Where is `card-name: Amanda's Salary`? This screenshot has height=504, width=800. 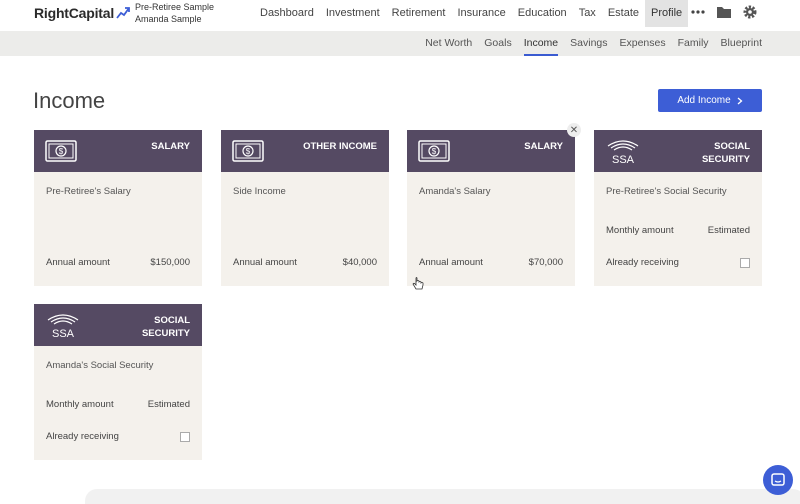
card-name: Amanda's Salary is located at coordinates (455, 191).